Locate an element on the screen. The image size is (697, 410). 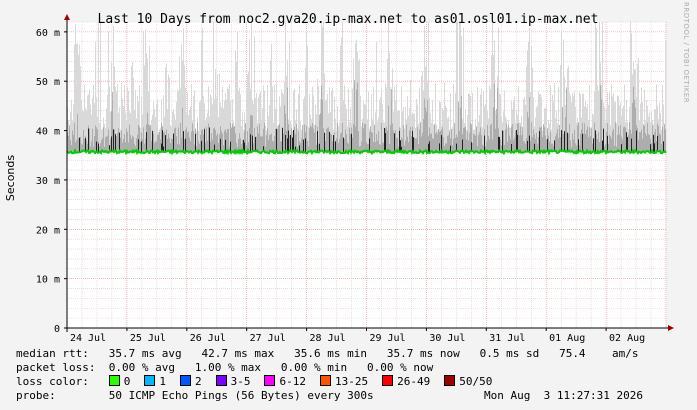
loss-color-label-value: 26-49 is located at coordinates (414, 381).